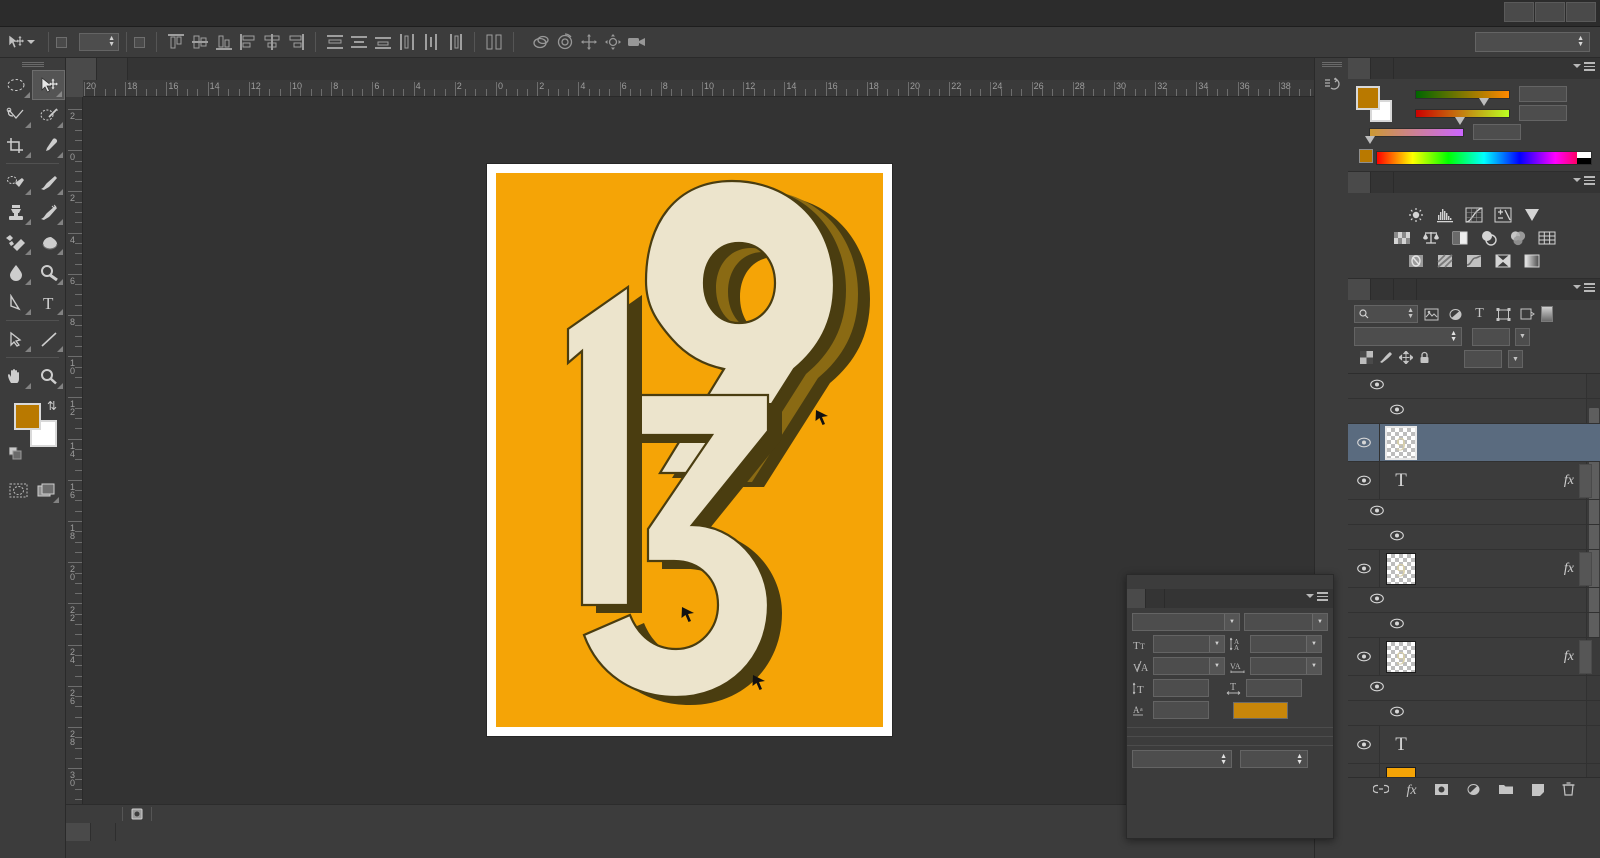 Image resolution: width=1600 pixels, height=858 pixels. I want to click on menu-item-type, so click(139, 13).